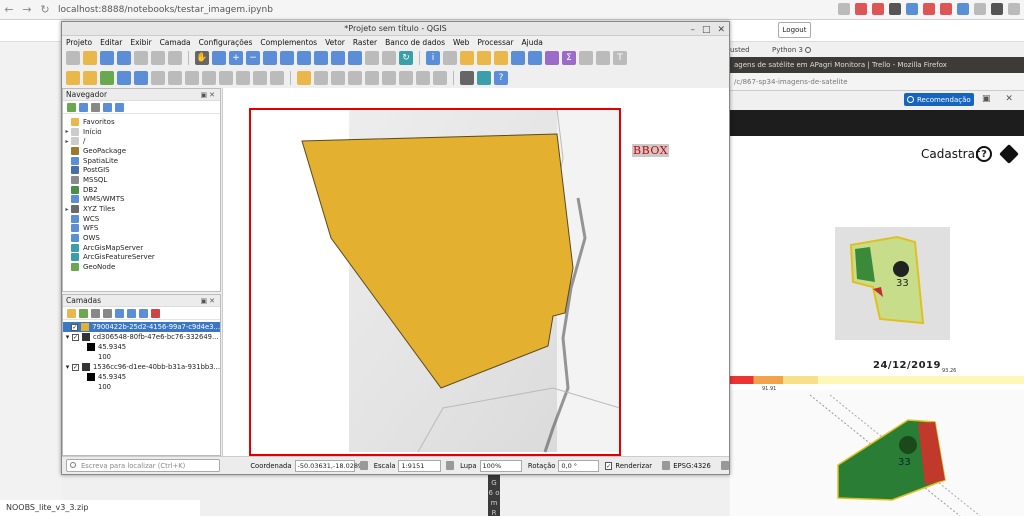 The width and height of the screenshot is (1024, 516). Describe the element at coordinates (724, 465) in the screenshot. I see `messages-icon` at that location.